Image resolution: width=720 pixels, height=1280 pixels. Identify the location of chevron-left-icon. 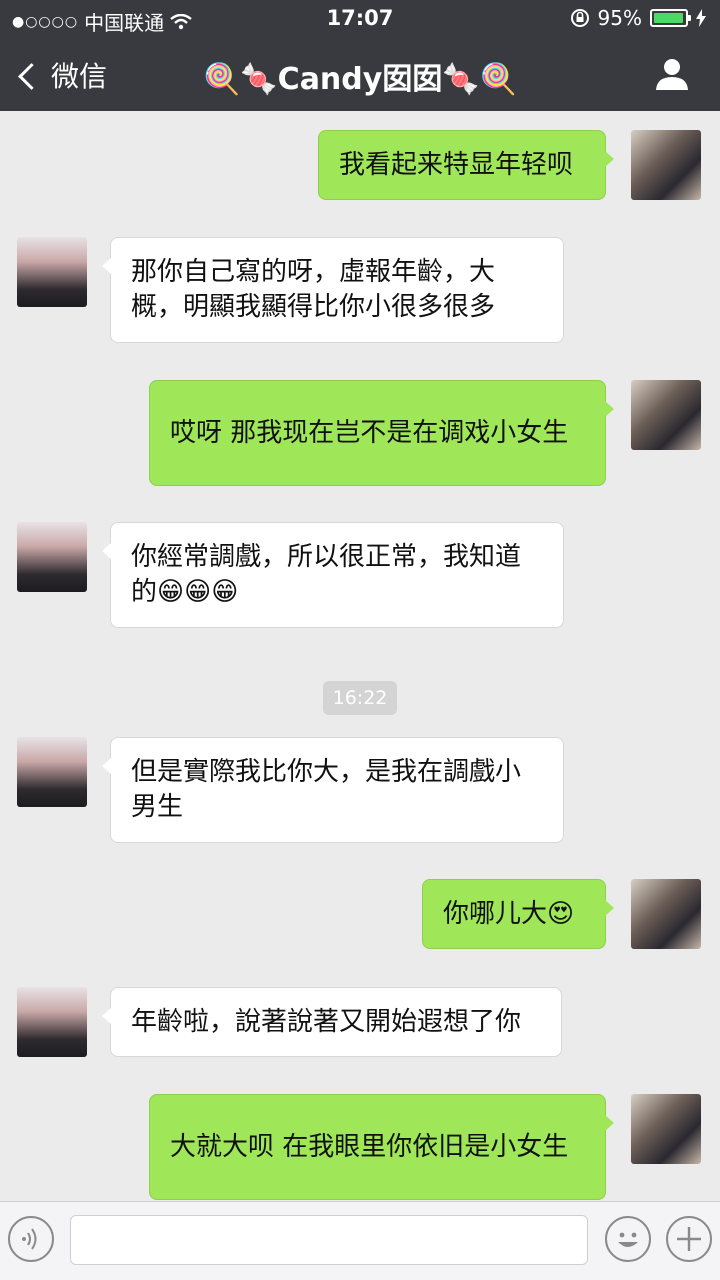
(31, 76).